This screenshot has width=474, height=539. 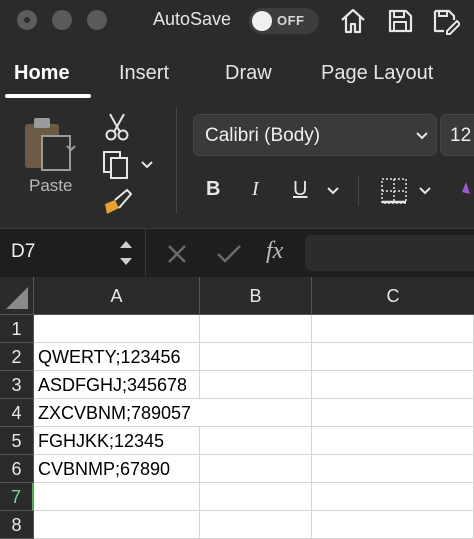 What do you see at coordinates (393, 329) in the screenshot?
I see `cell-c1` at bounding box center [393, 329].